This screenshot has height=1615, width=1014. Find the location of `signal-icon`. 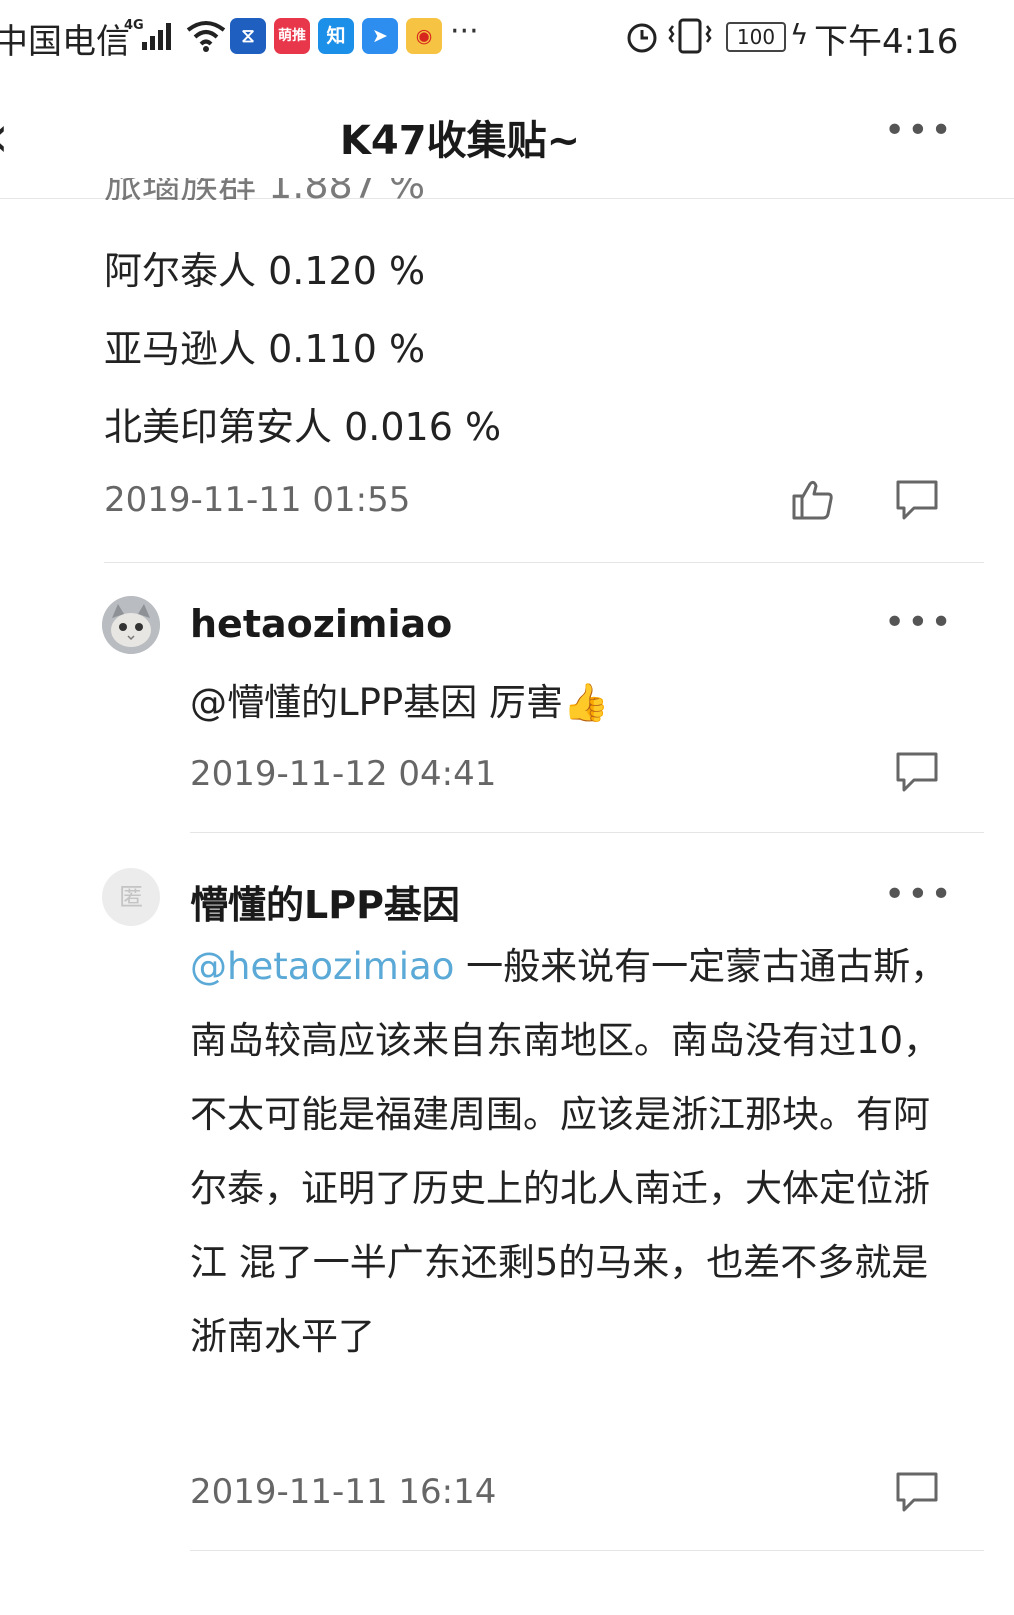

signal-icon is located at coordinates (158, 35).